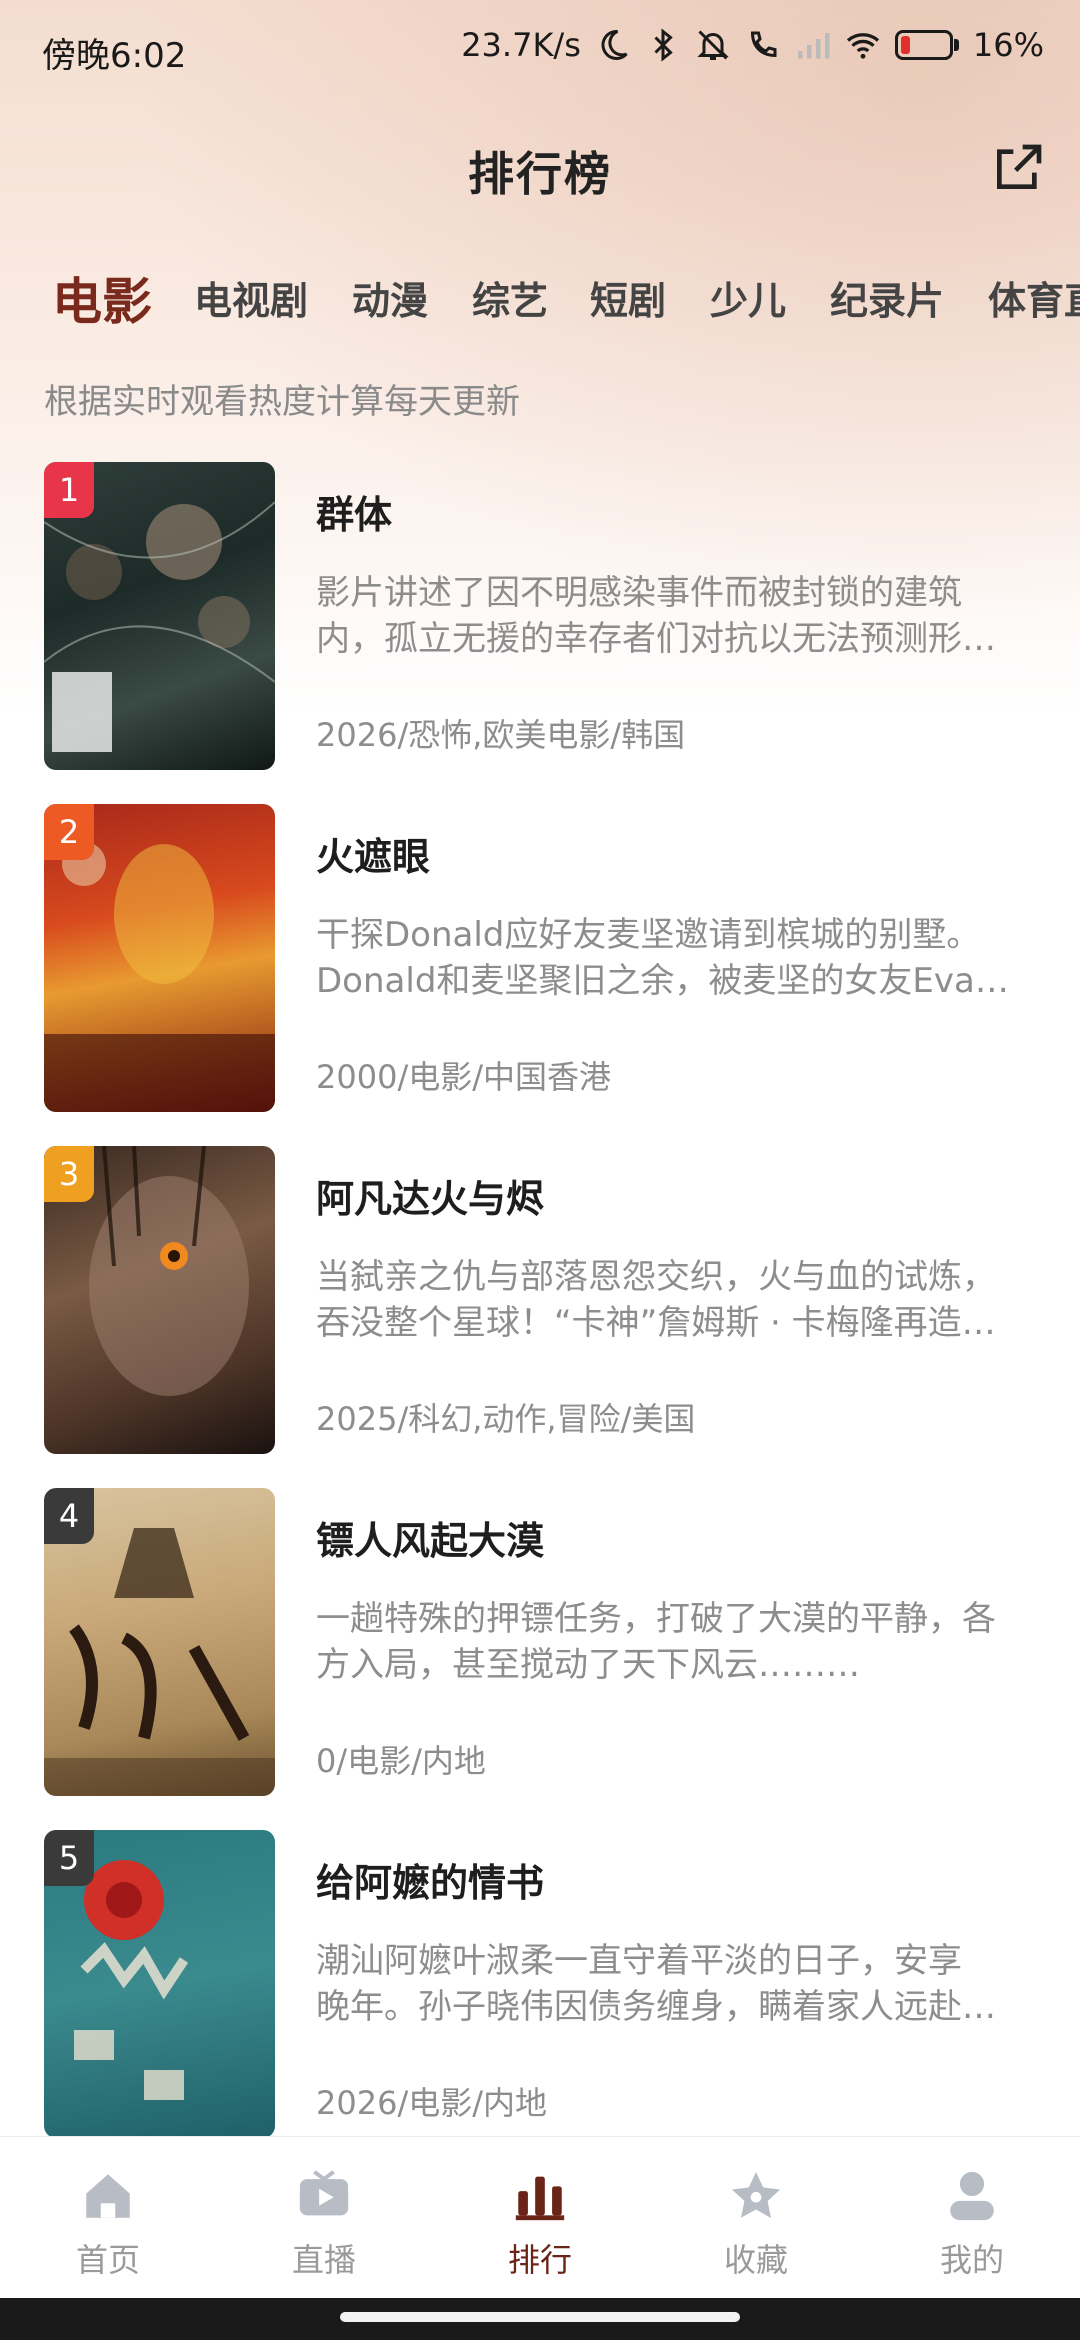 Image resolution: width=1080 pixels, height=2340 pixels. I want to click on status-icons: 23.7K/s 16%, so click(752, 45).